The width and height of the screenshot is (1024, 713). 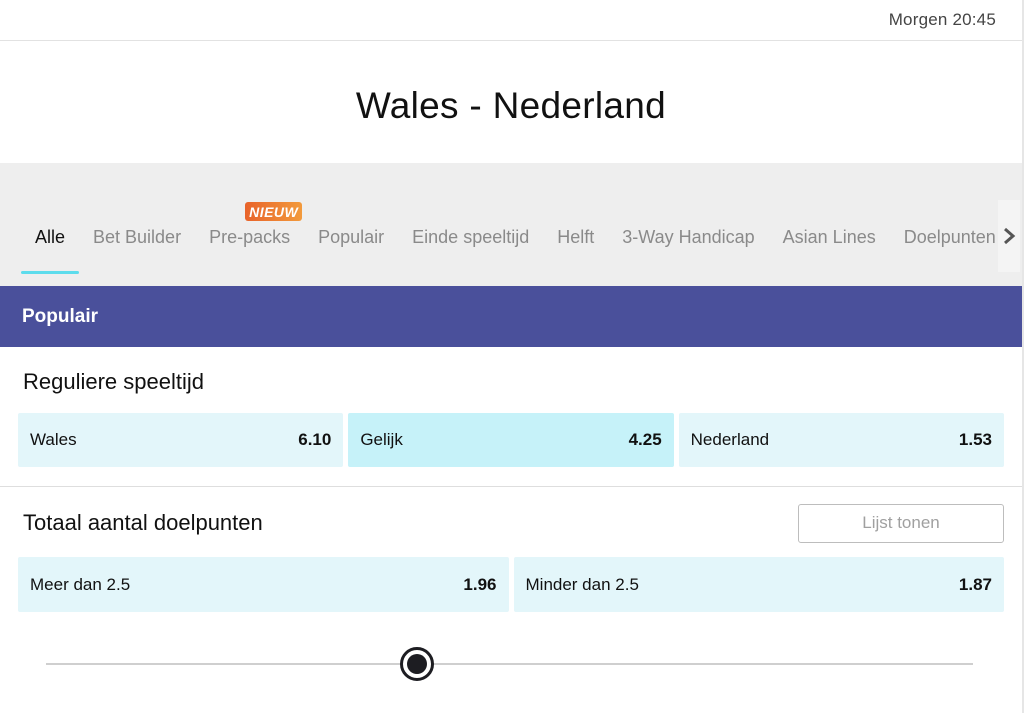 What do you see at coordinates (688, 237) in the screenshot?
I see `tab-label: 3-Way Handicap` at bounding box center [688, 237].